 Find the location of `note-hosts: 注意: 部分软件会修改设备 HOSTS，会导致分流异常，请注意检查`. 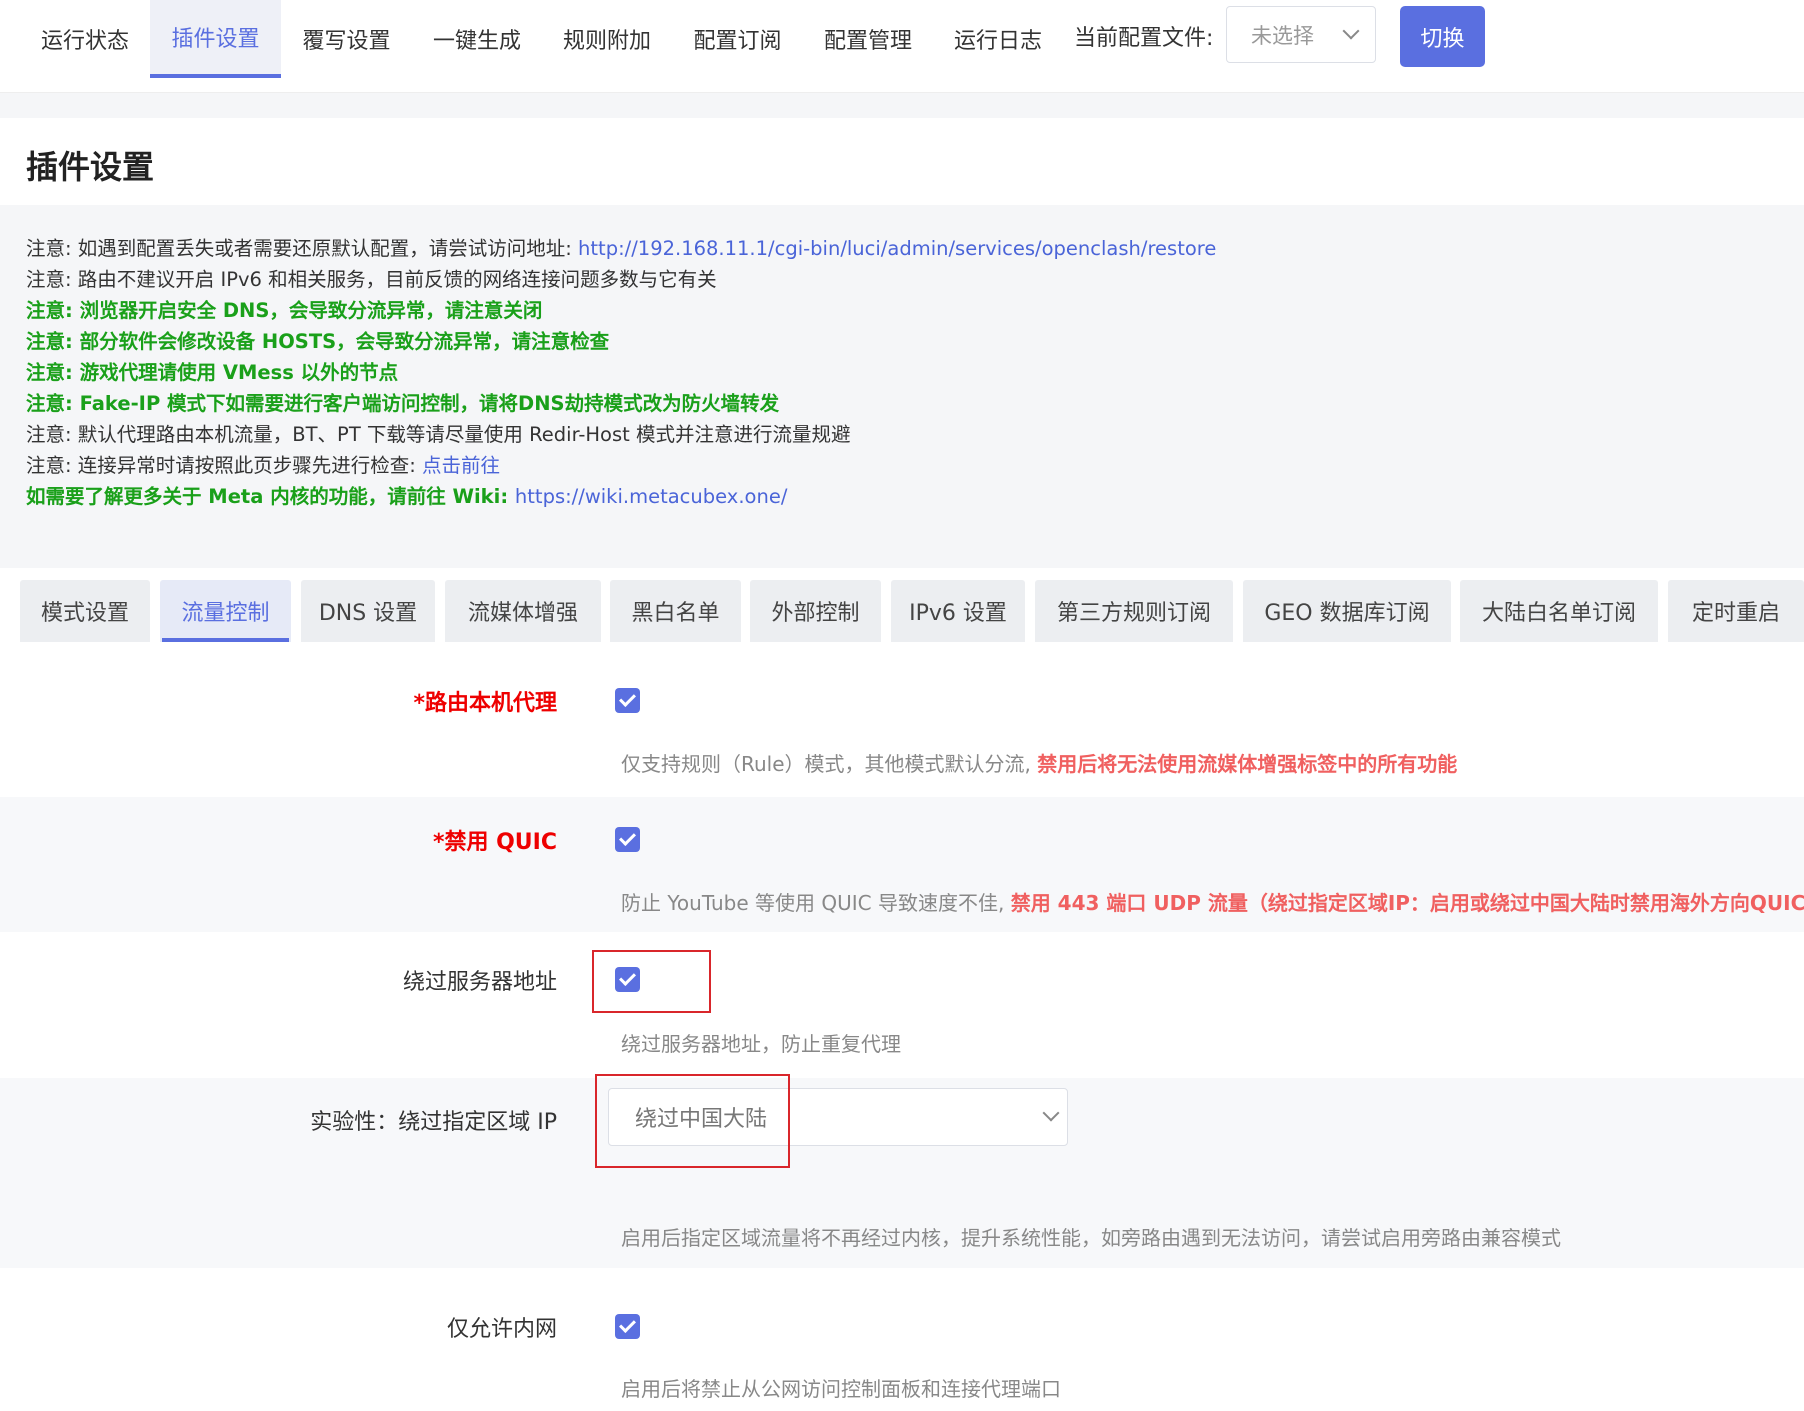

note-hosts: 注意: 部分软件会修改设备 HOSTS，会导致分流异常，请注意检查 is located at coordinates (318, 341).